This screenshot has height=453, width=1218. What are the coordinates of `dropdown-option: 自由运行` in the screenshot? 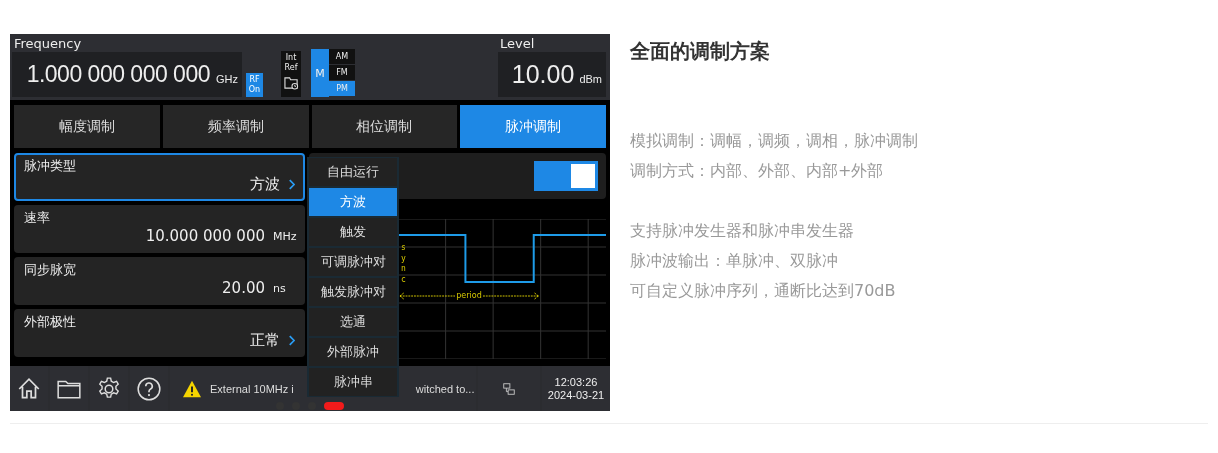 It's located at (353, 172).